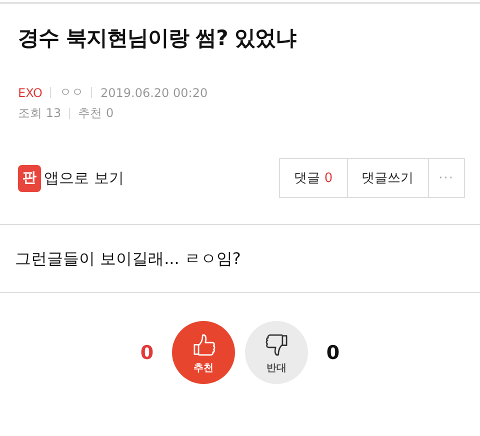 The image size is (480, 436). What do you see at coordinates (276, 352) in the screenshot?
I see `downvote-button: 반대` at bounding box center [276, 352].